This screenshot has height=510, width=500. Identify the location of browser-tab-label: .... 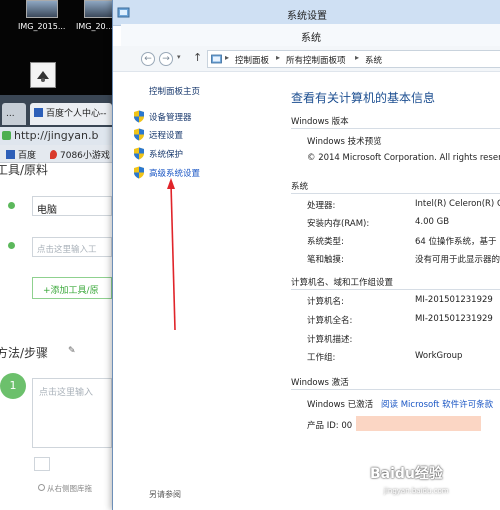
(10, 114).